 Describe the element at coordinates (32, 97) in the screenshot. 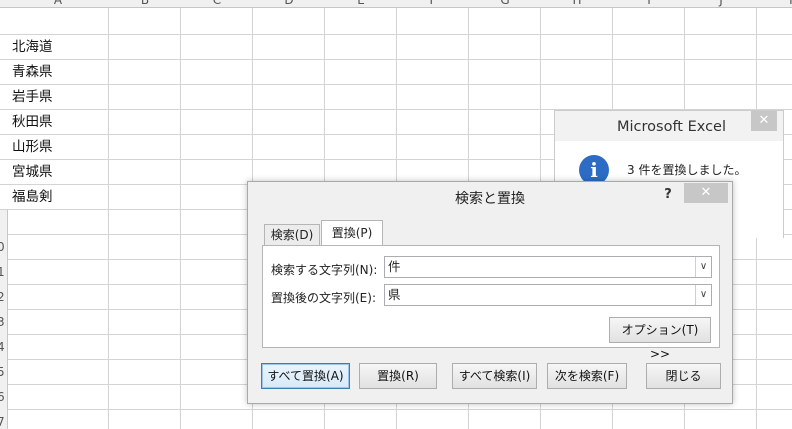

I see `cell-a4: 岩手県` at that location.